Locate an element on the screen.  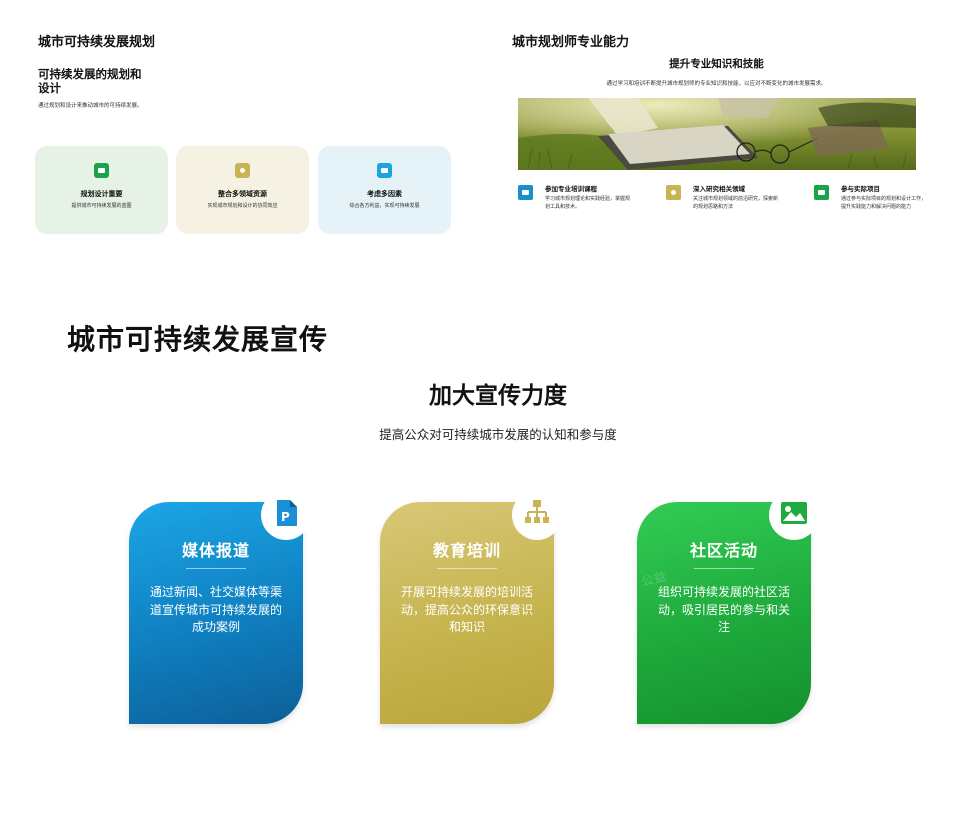
slide3-card-education: 教育培训 开展可持续发展的培训活动，提高公众的环保意识和知识 is located at coordinates (471, 607).